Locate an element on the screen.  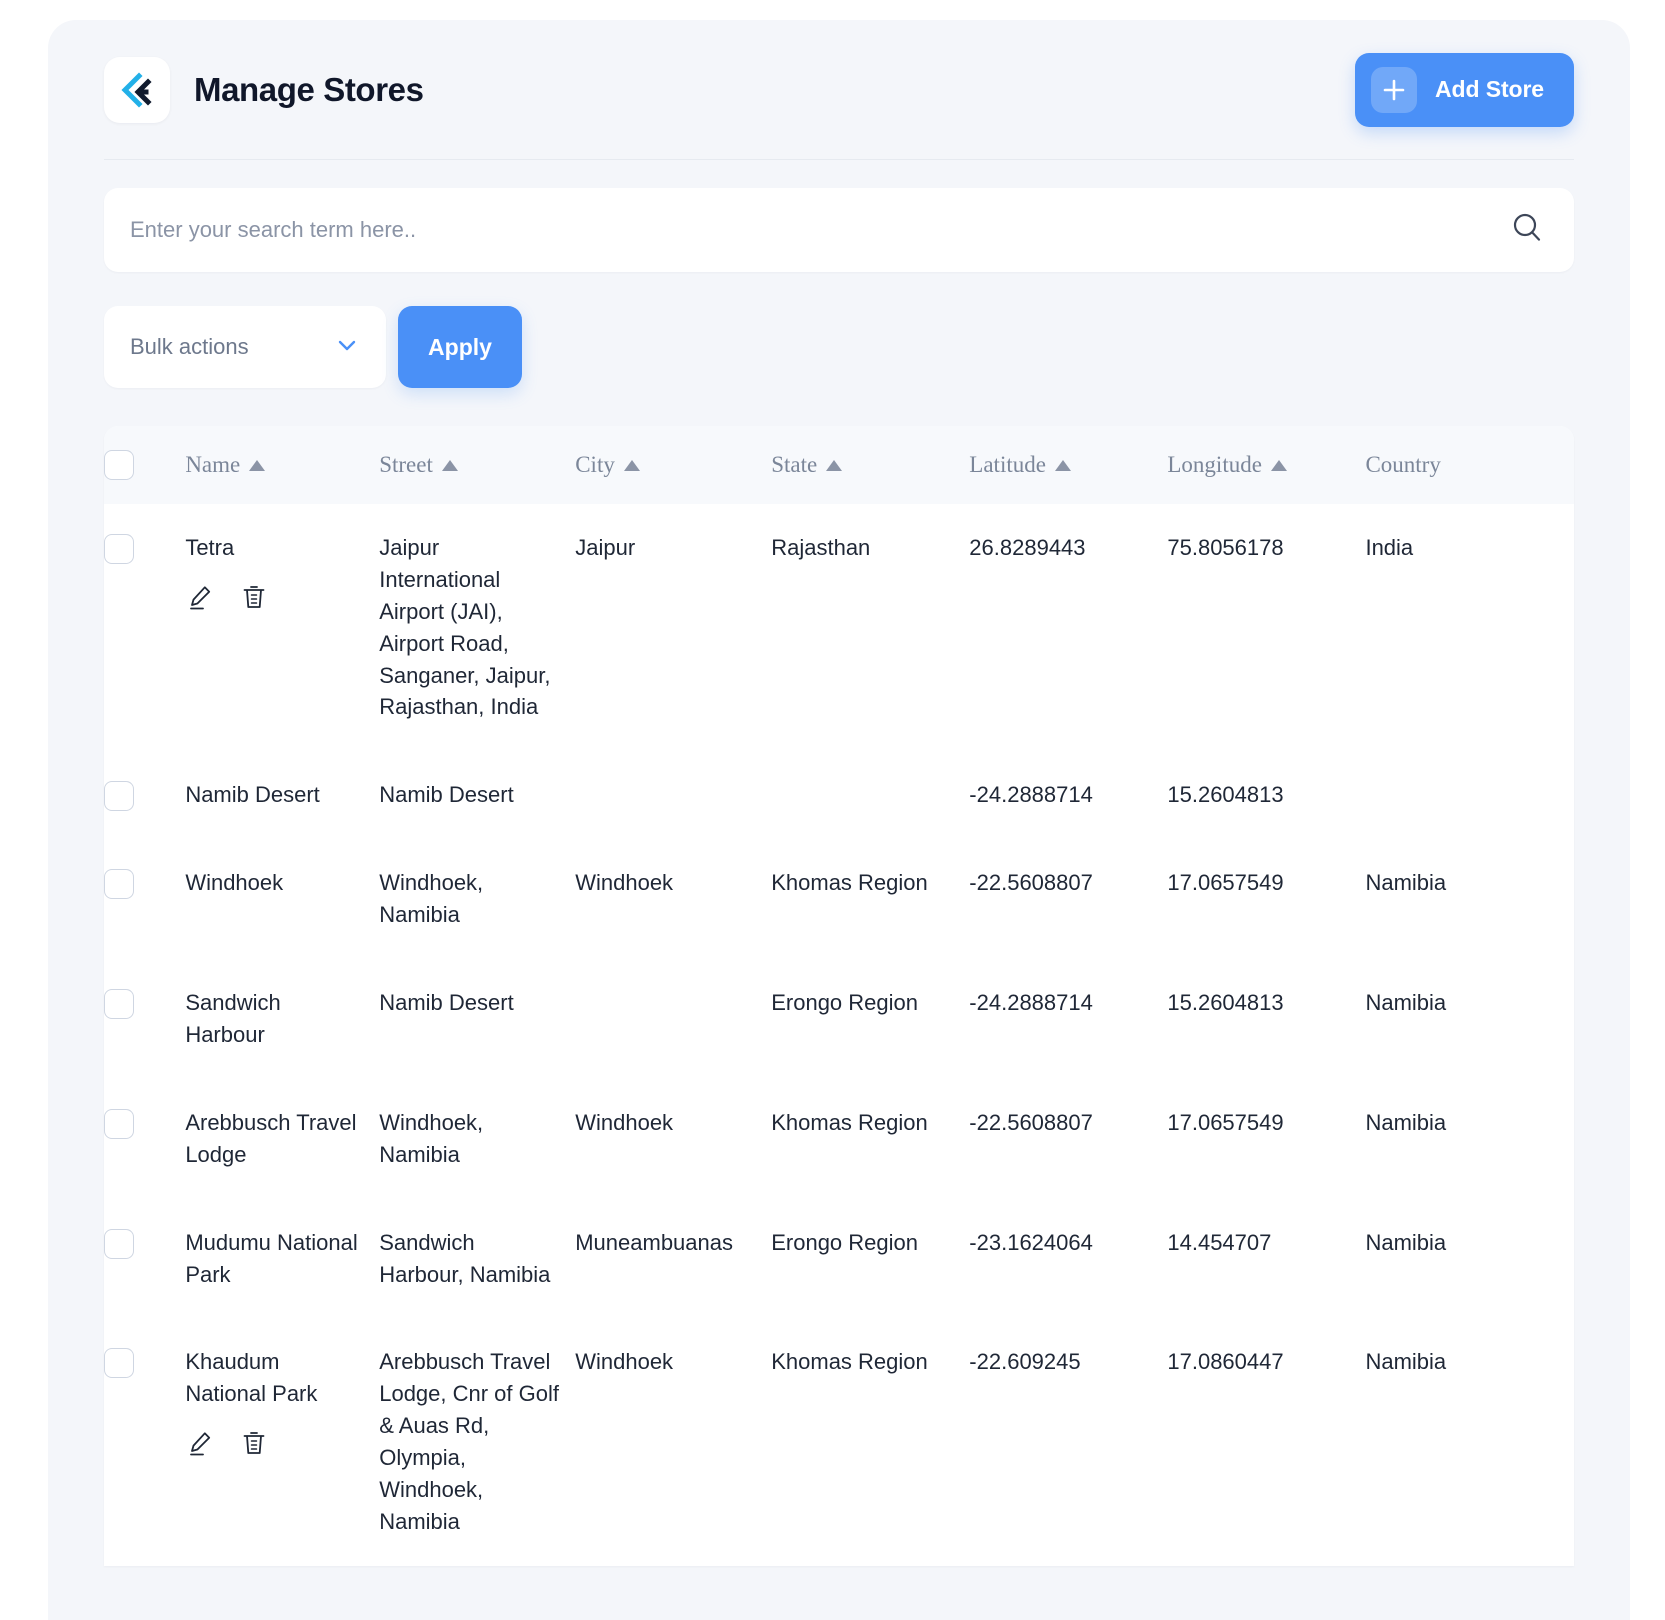
search-input is located at coordinates (820, 230).